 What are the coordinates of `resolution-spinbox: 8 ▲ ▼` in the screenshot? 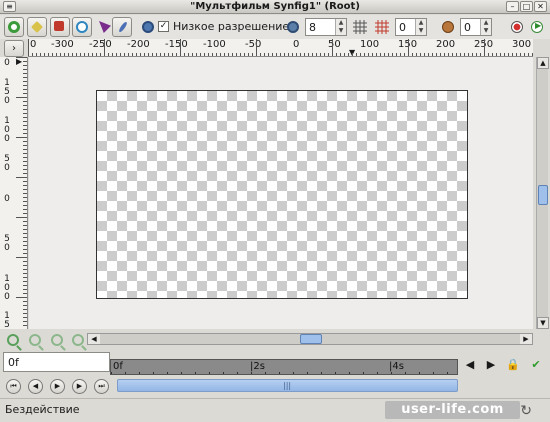 It's located at (326, 27).